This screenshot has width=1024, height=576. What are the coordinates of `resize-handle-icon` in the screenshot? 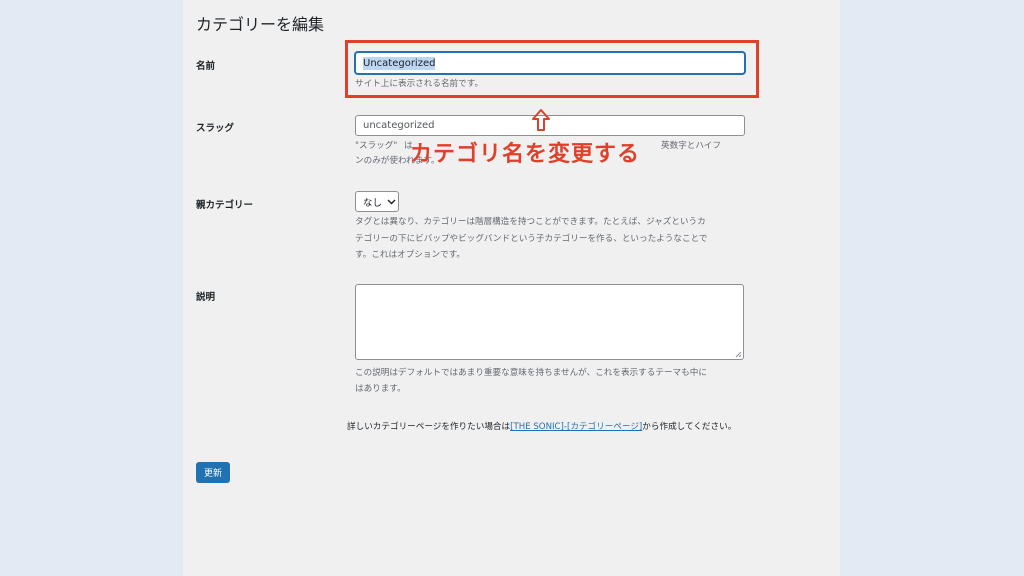 It's located at (738, 354).